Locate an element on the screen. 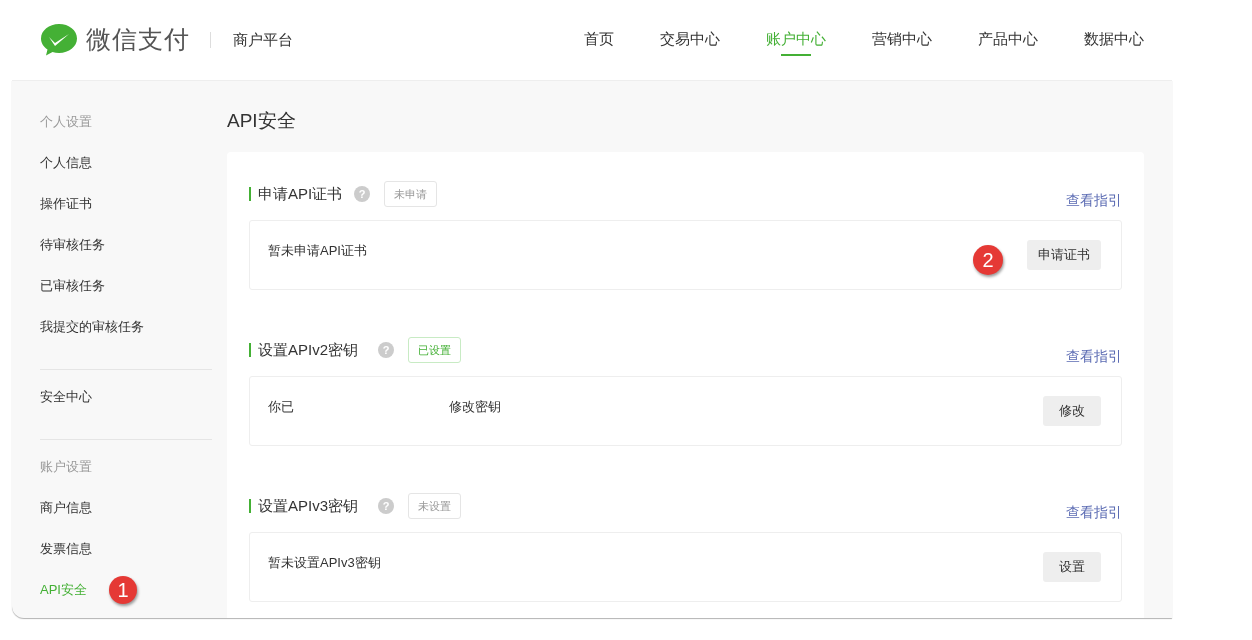 This screenshot has width=1252, height=640. action-button: 修改 is located at coordinates (1072, 411).